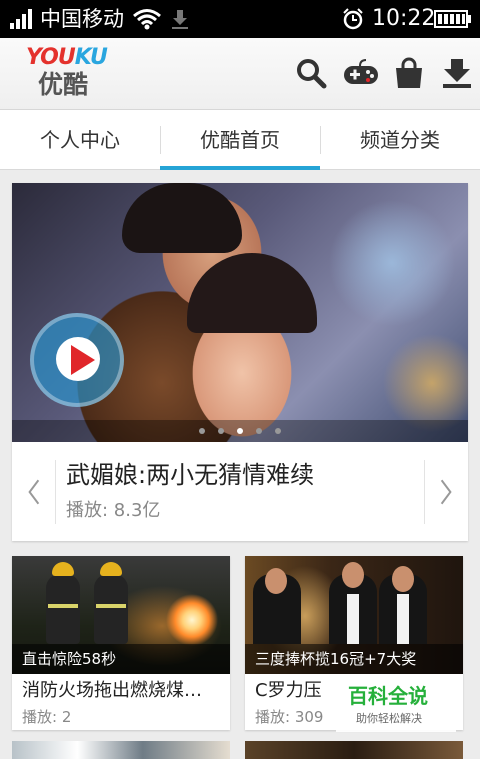 The width and height of the screenshot is (480, 759). I want to click on carousel-dot-active, so click(240, 431).